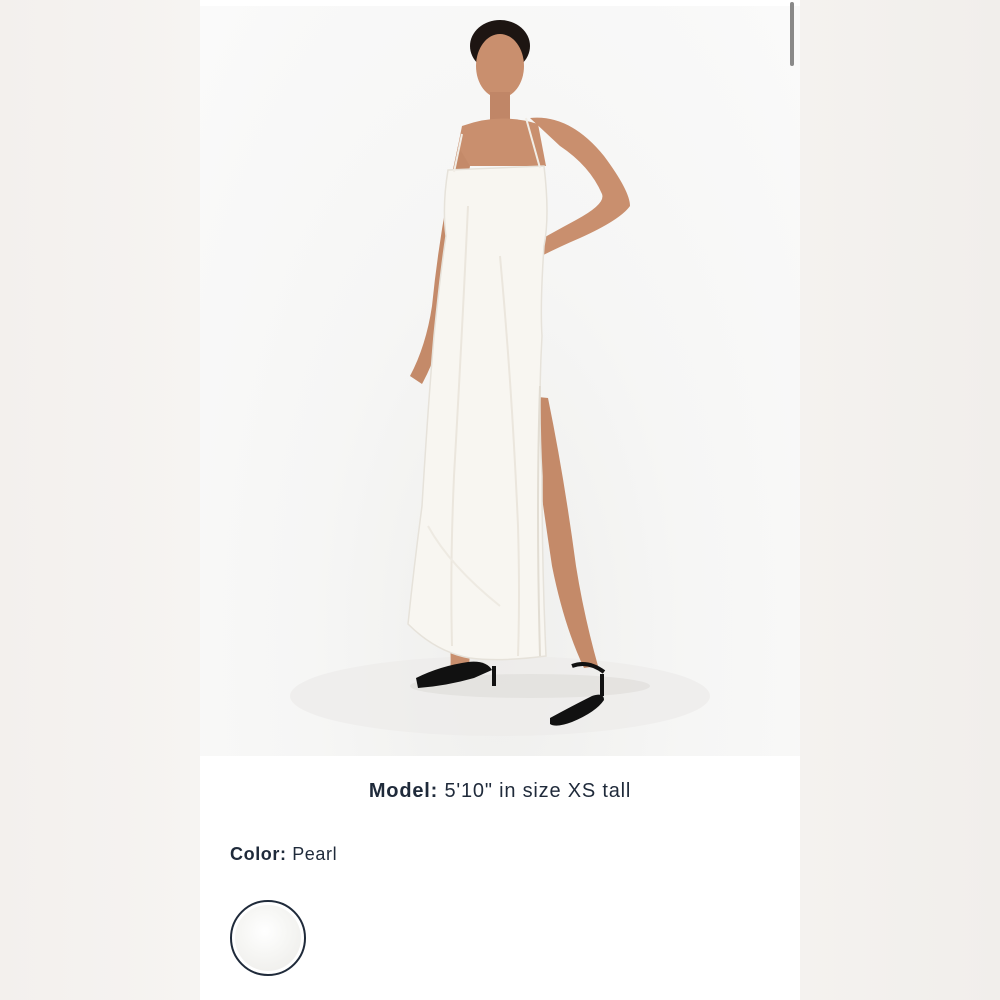 The height and width of the screenshot is (1000, 1000). I want to click on color-info: Color: Pearl, so click(283, 854).